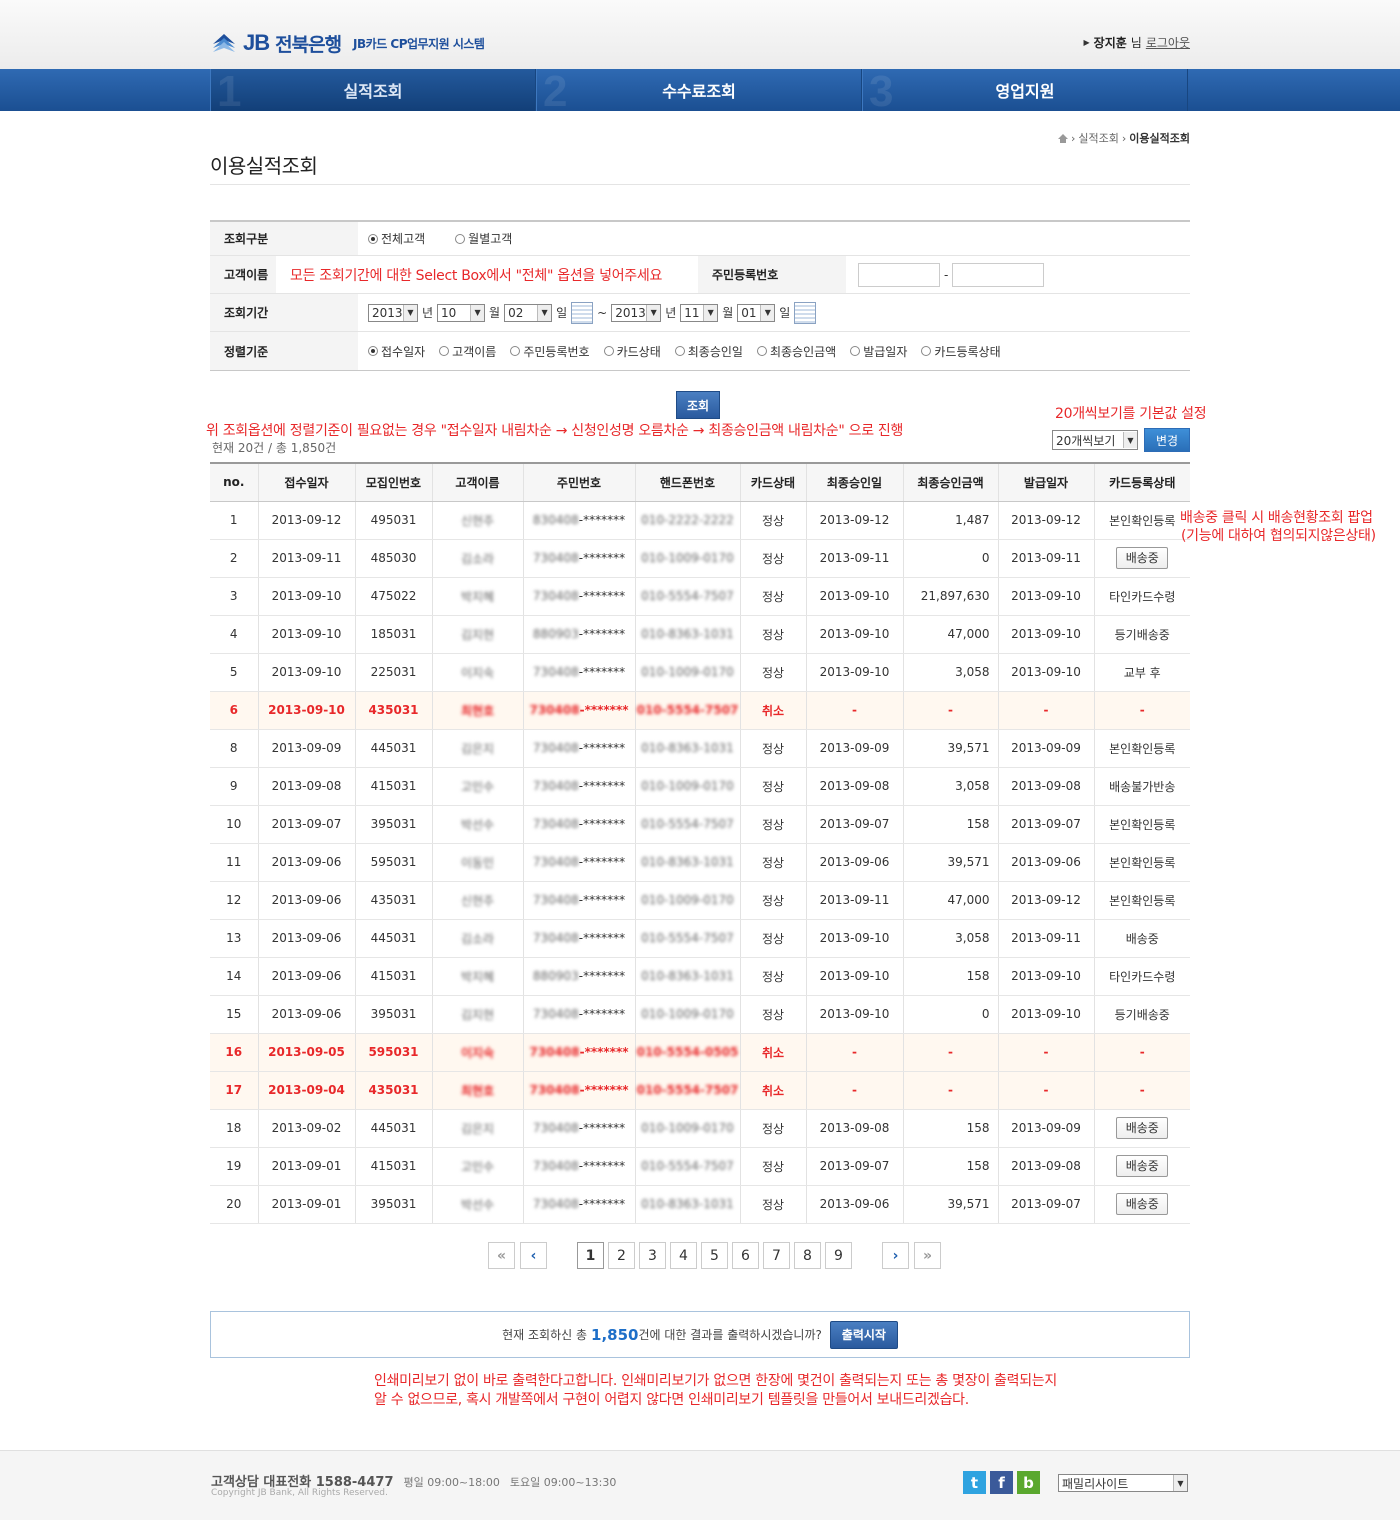 This screenshot has height=1520, width=1400. What do you see at coordinates (885, 351) in the screenshot?
I see `radio-label: 발급일자` at bounding box center [885, 351].